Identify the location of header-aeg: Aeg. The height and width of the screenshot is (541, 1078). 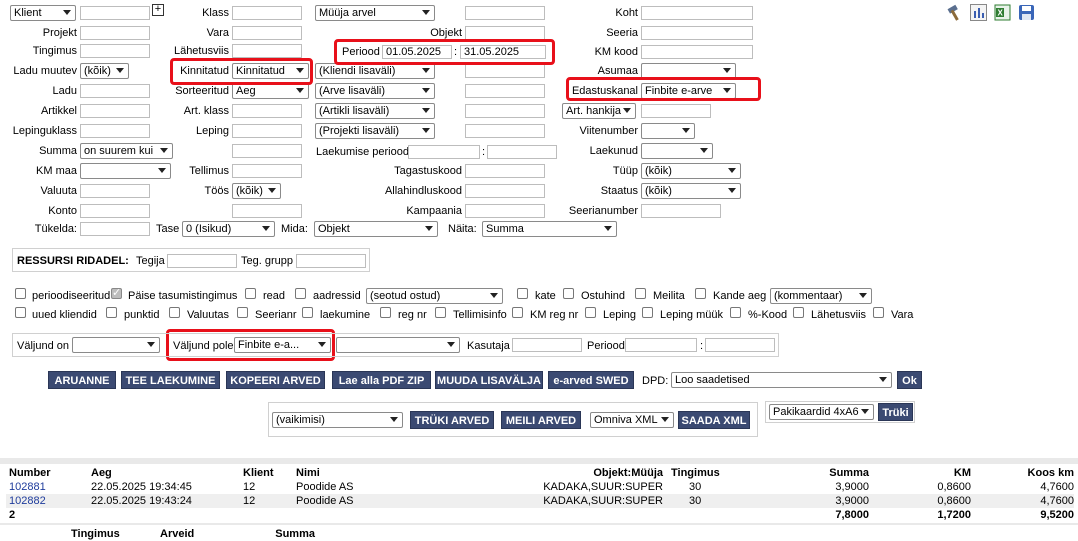
(101, 473).